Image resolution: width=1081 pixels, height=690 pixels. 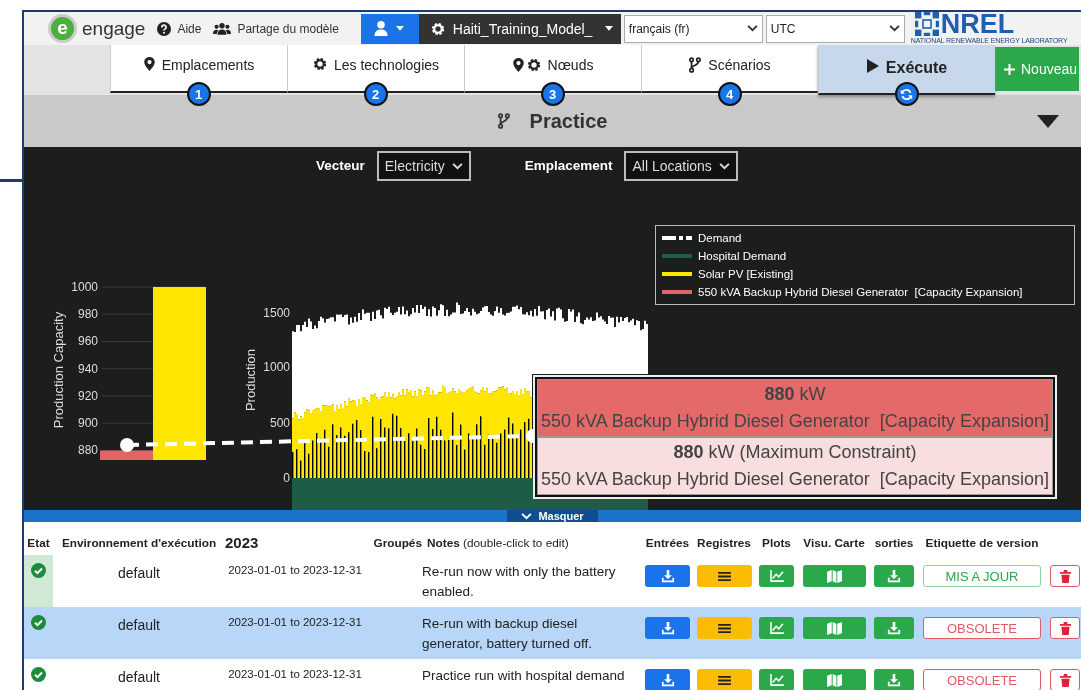 I want to click on table-row: default 2023-01-01 to 2023-12-31 Re-run with backup diesel generator, battery turned off. OBSOLETE, so click(x=552, y=633).